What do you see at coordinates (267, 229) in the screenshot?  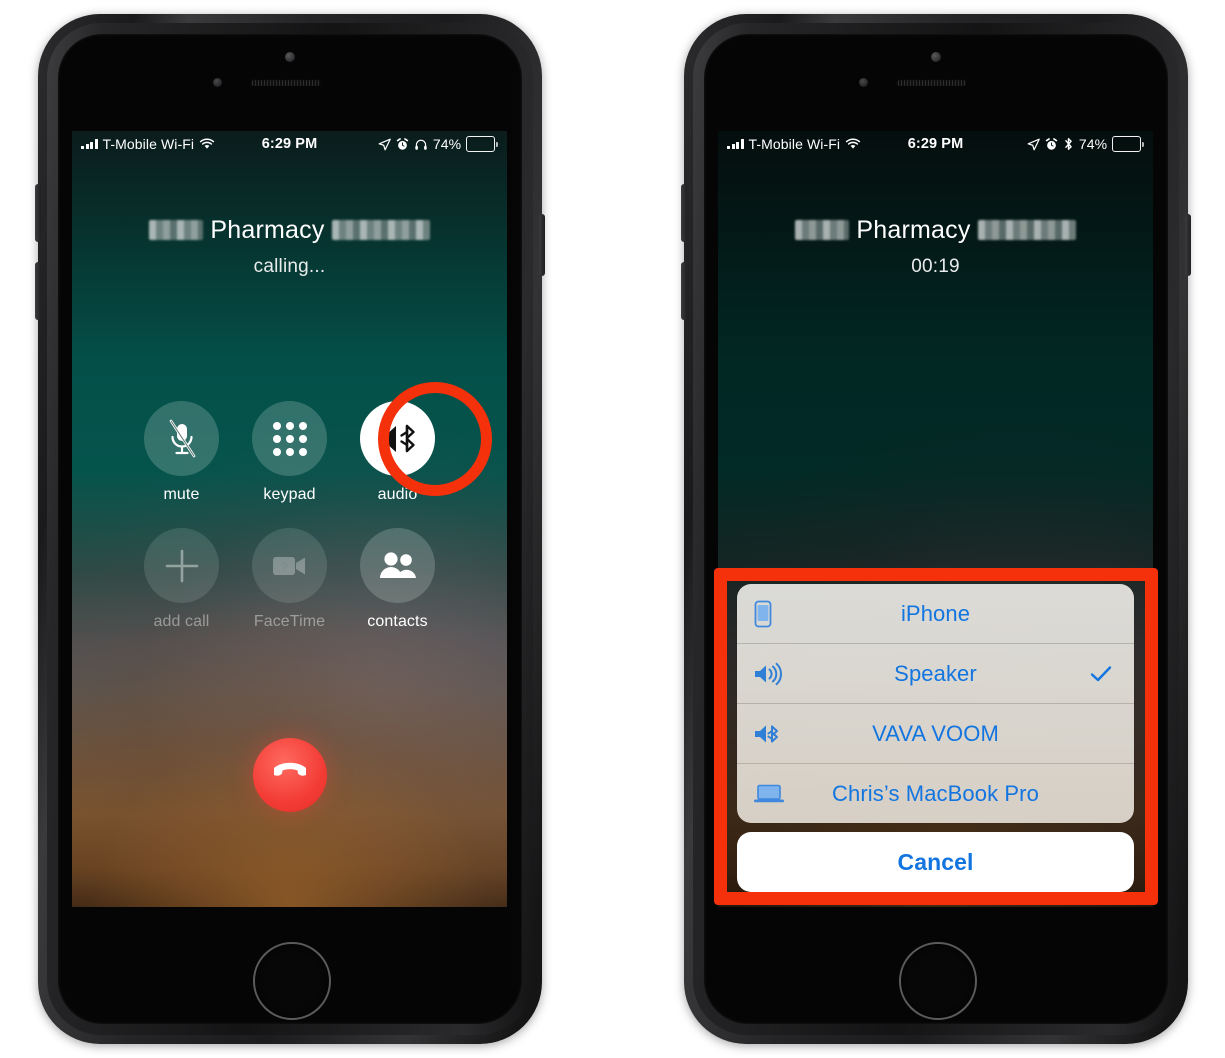 I see `callee-name-left: Pharmacy` at bounding box center [267, 229].